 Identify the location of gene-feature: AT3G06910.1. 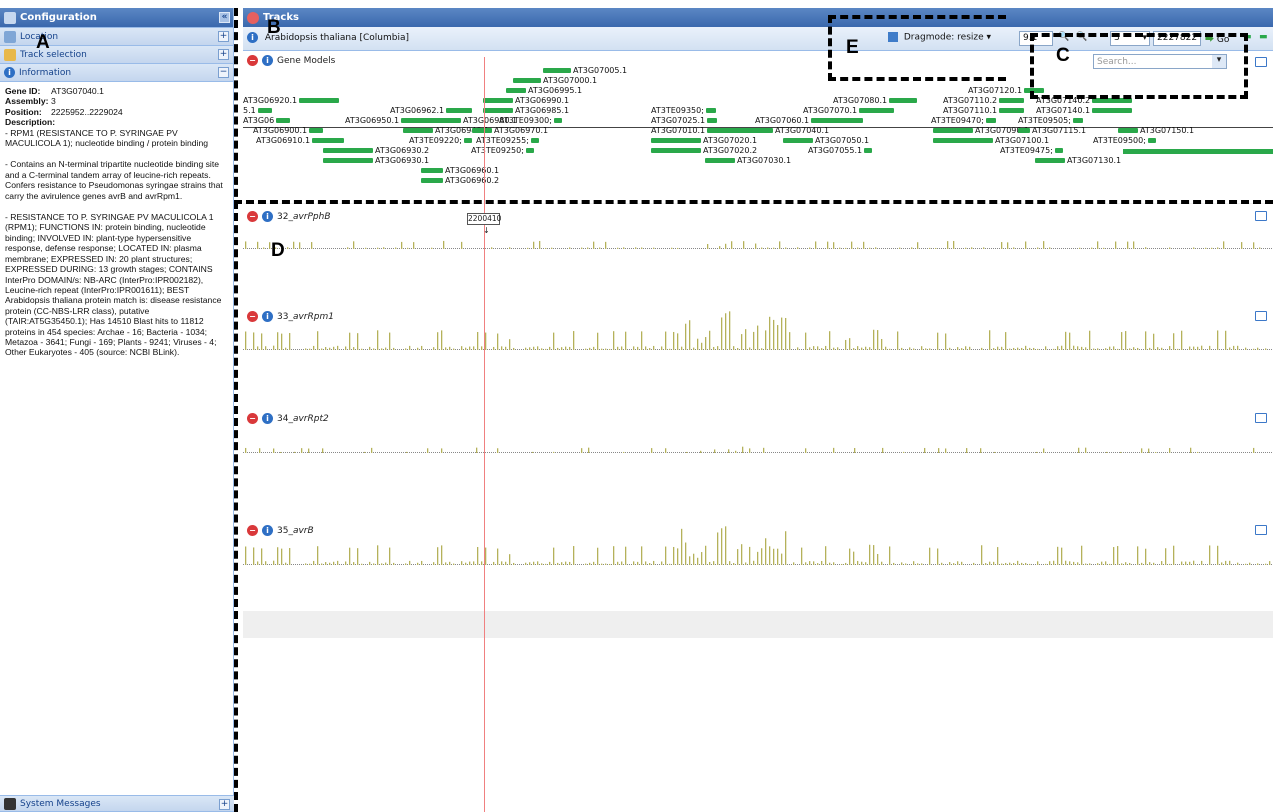
(301, 140).